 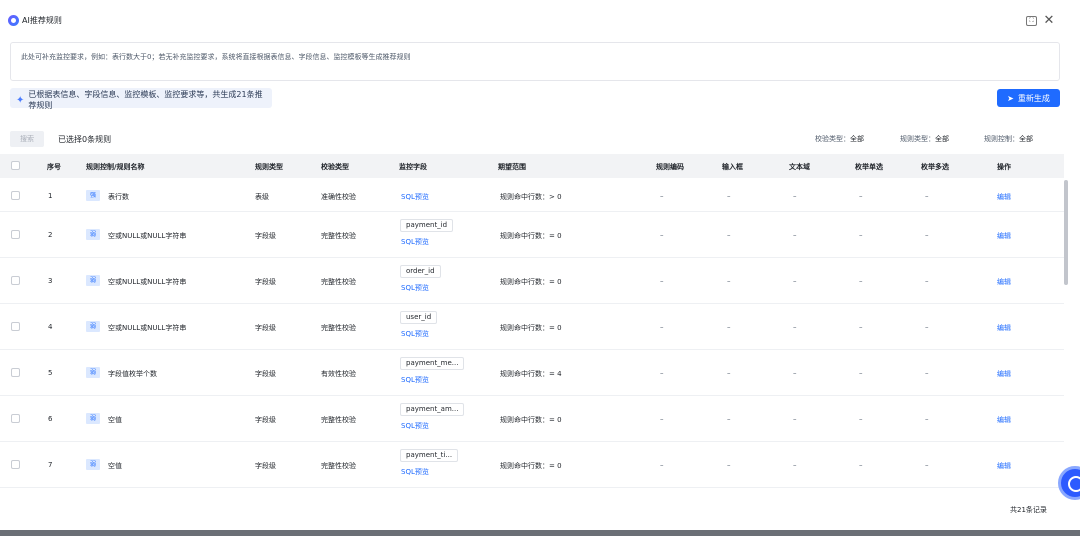 What do you see at coordinates (132, 374) in the screenshot?
I see `rule-name: 字段值枚举个数` at bounding box center [132, 374].